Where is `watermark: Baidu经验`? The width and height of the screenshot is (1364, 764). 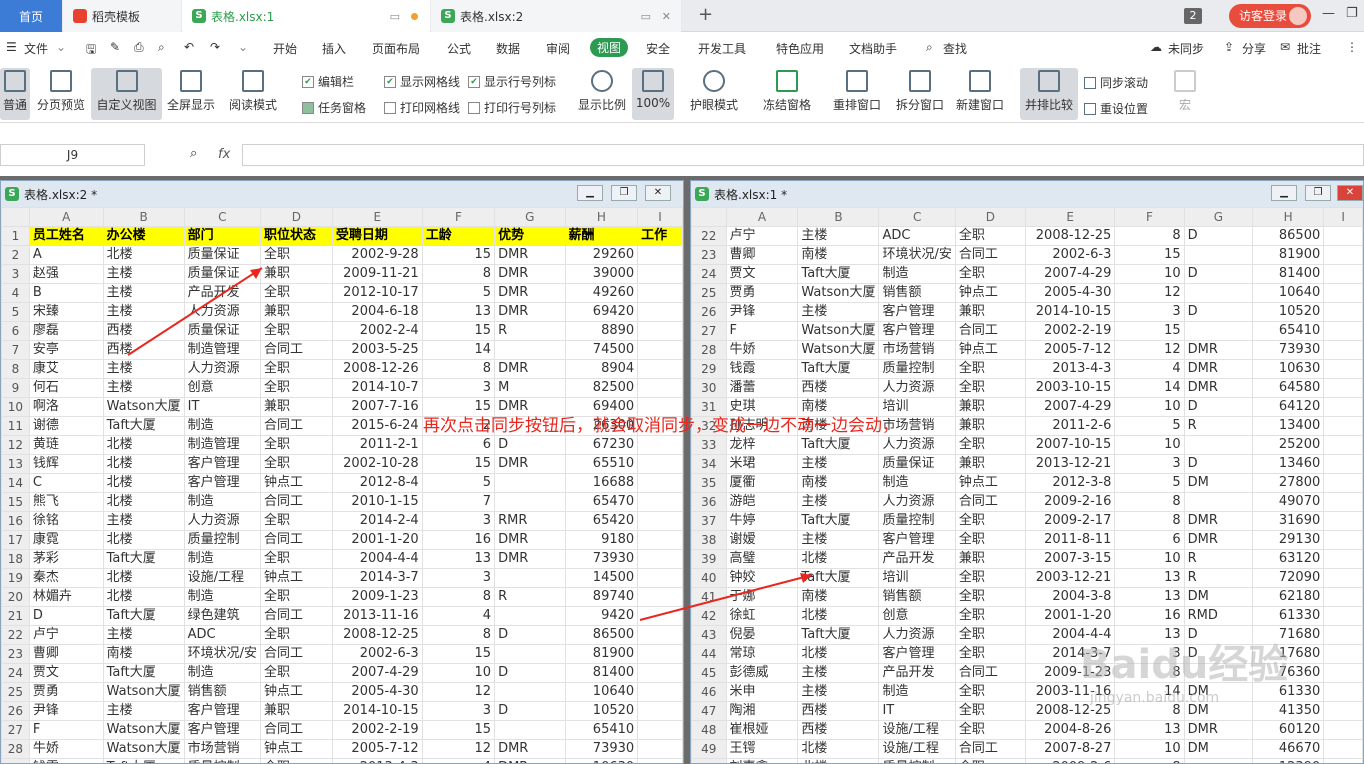
watermark: Baidu经验 is located at coordinates (1184, 665).